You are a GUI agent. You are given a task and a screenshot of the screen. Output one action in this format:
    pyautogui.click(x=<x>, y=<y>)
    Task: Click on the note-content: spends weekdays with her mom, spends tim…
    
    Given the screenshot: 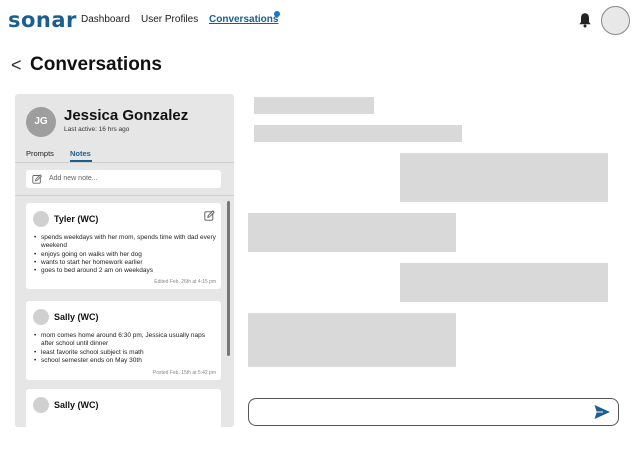 What is the action you would take?
    pyautogui.click(x=125, y=255)
    